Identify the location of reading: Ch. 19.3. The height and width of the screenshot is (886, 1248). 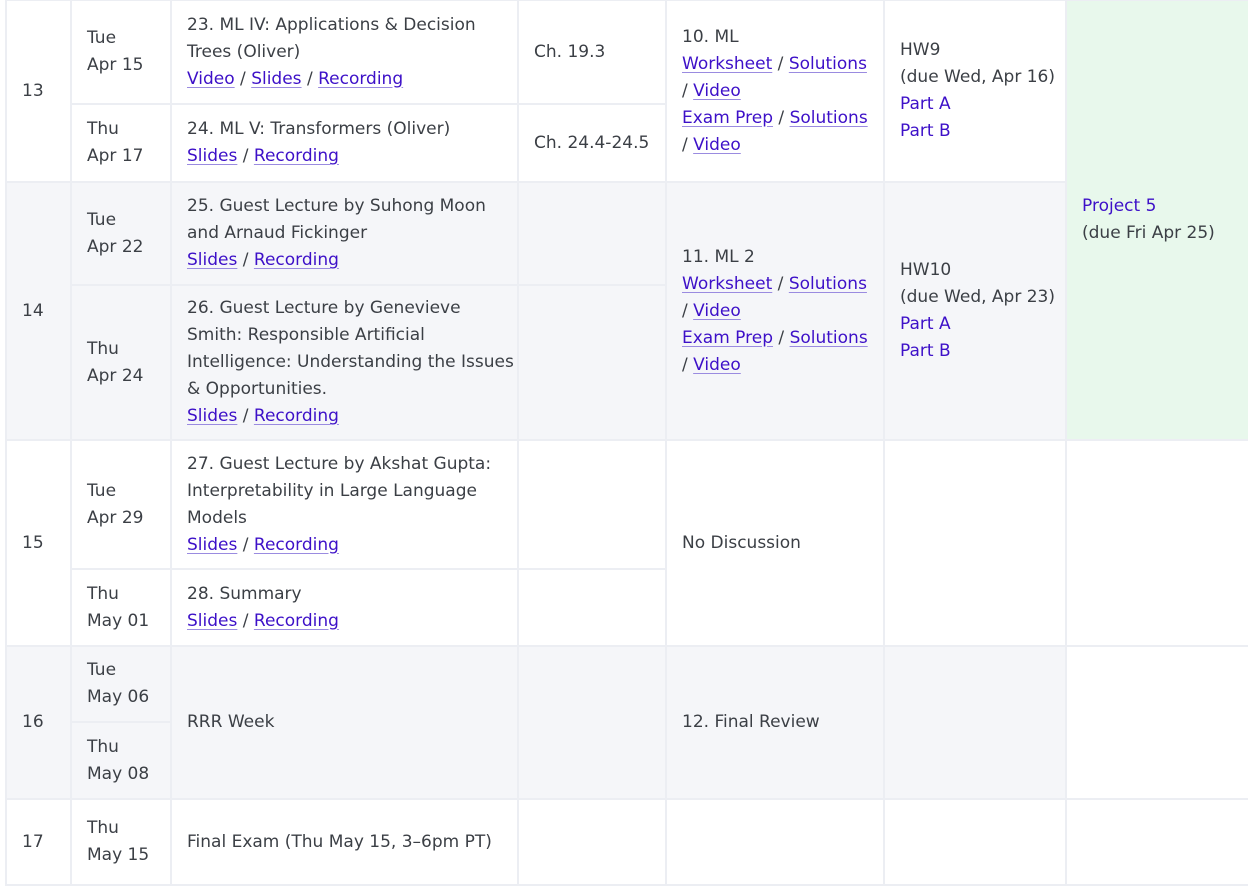
(592, 52).